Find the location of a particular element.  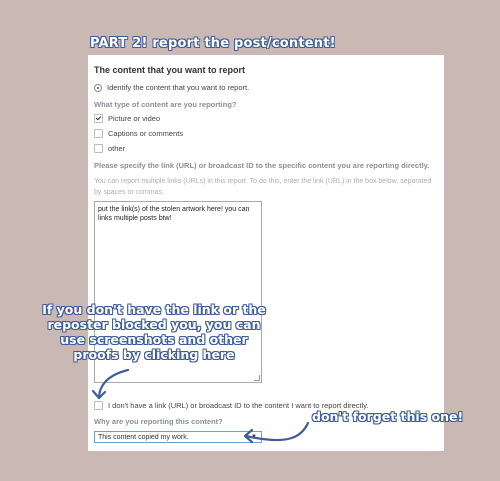

checkbox-label: Picture or video is located at coordinates (134, 118).